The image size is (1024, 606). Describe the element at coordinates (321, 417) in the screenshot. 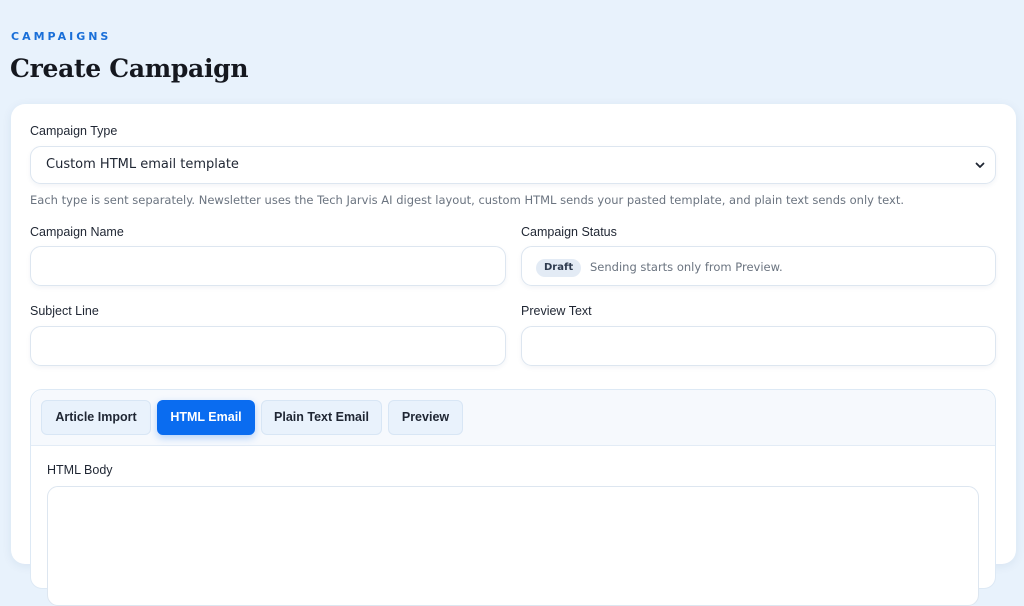

I see `tab-plain-text-email: Plain Text Email` at that location.